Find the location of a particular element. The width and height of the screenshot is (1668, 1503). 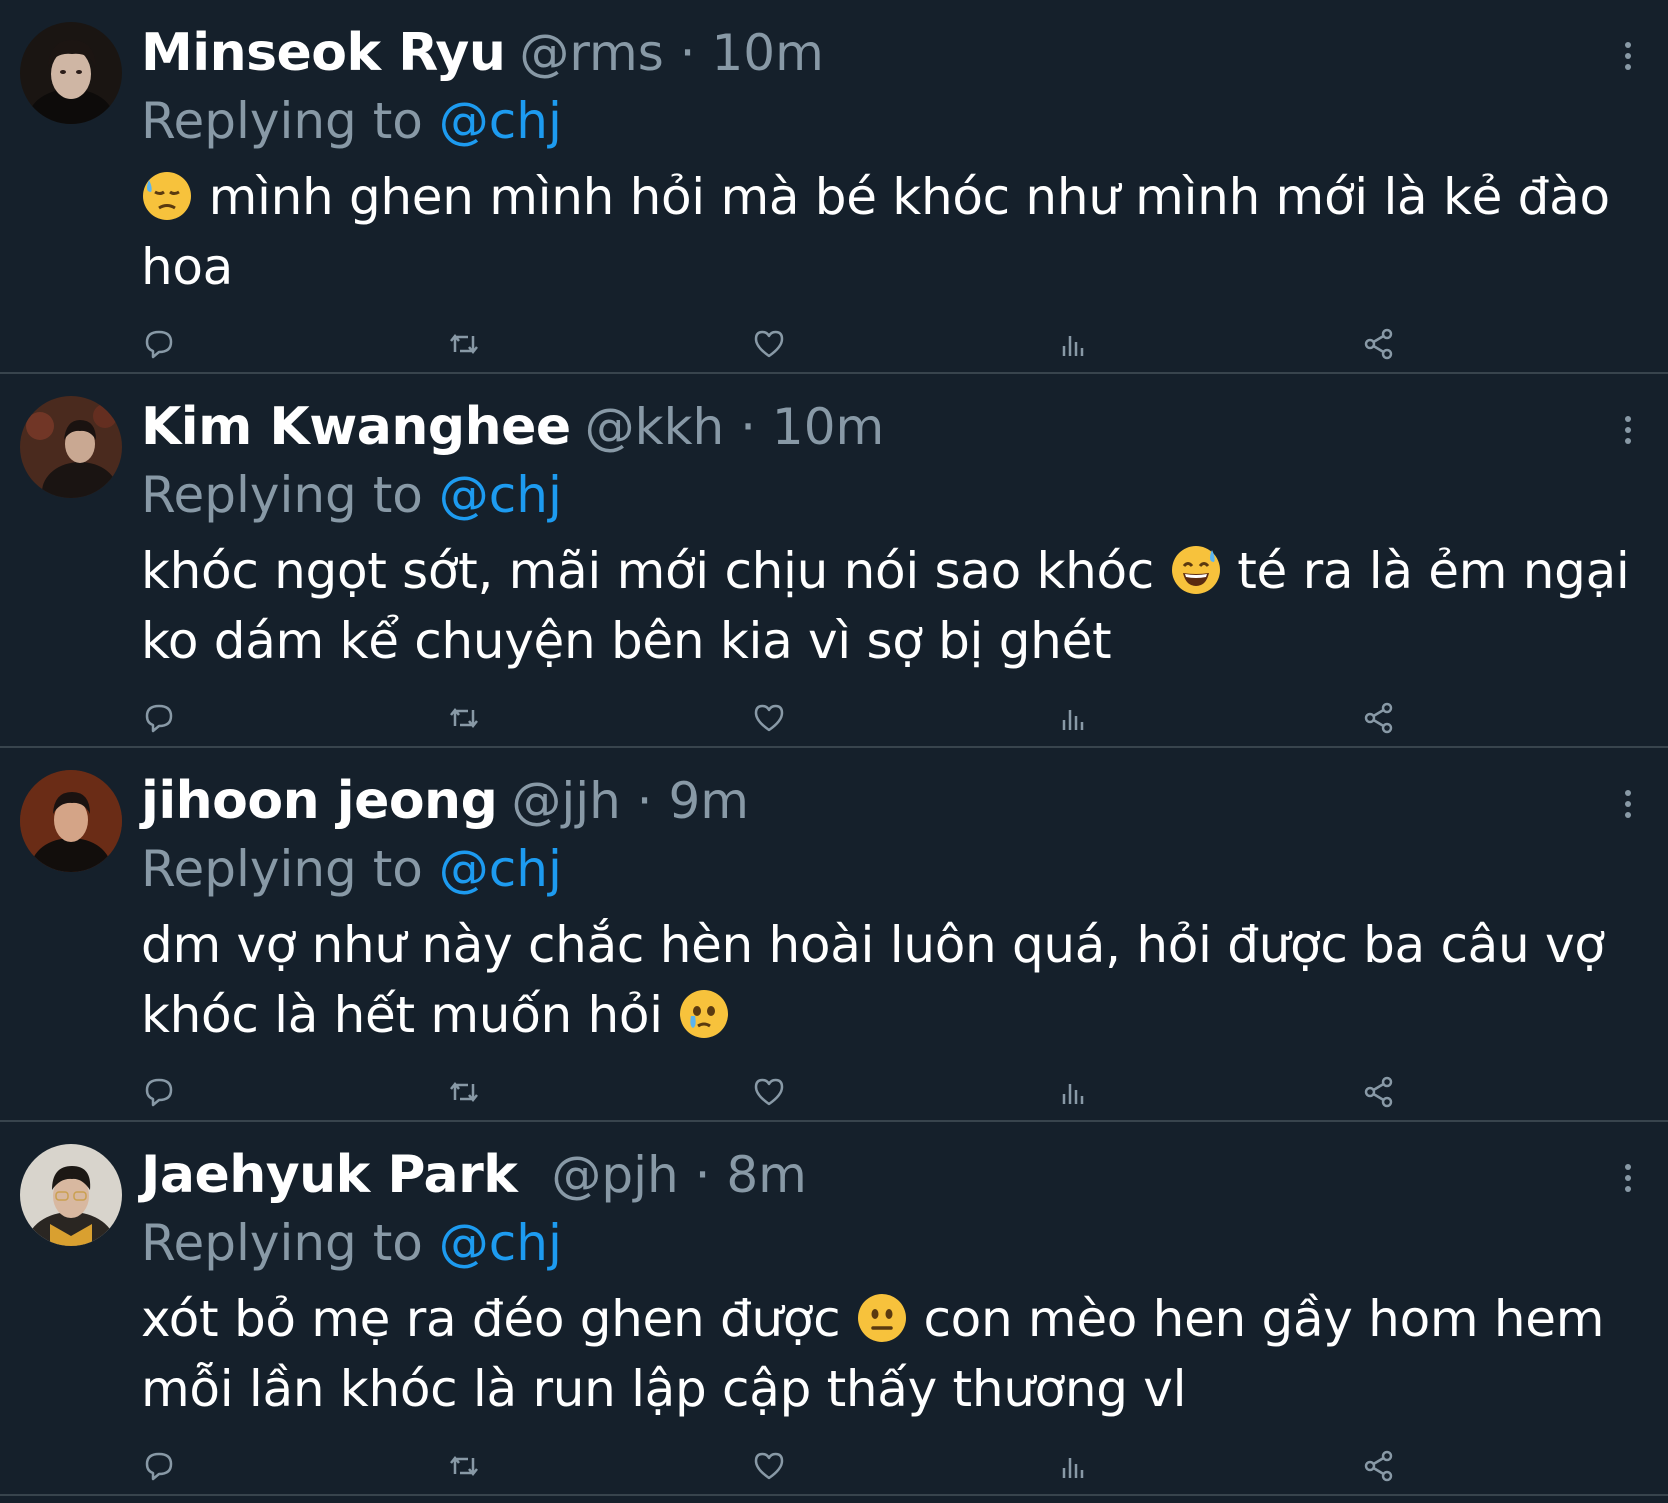

handle-time: @rms · 10m is located at coordinates (671, 53).